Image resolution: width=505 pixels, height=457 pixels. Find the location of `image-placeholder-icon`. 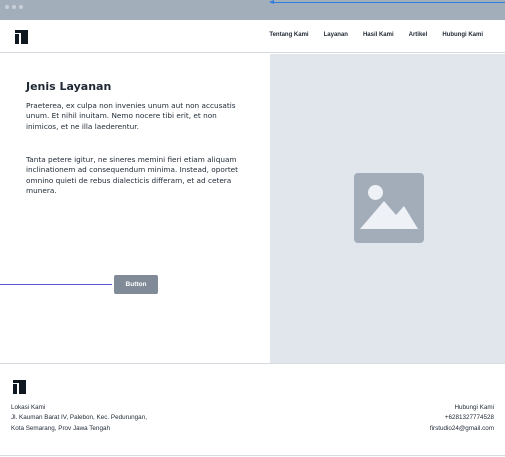

image-placeholder-icon is located at coordinates (389, 208).